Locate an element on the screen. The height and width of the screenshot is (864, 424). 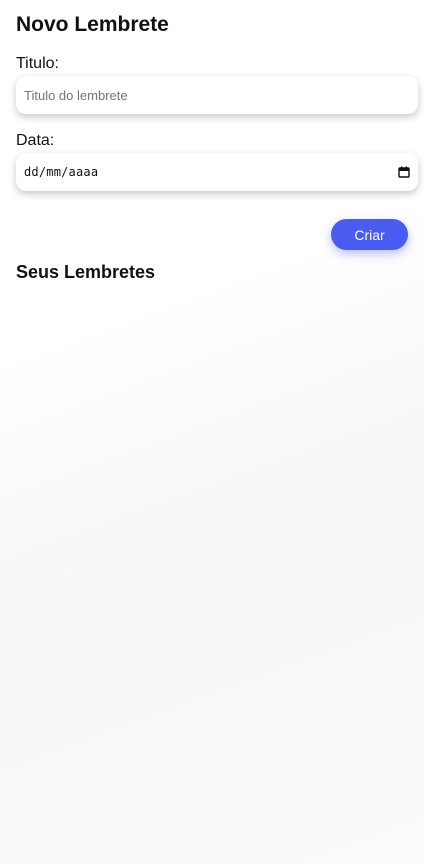
title-field-label: Titulo: is located at coordinates (37, 63).